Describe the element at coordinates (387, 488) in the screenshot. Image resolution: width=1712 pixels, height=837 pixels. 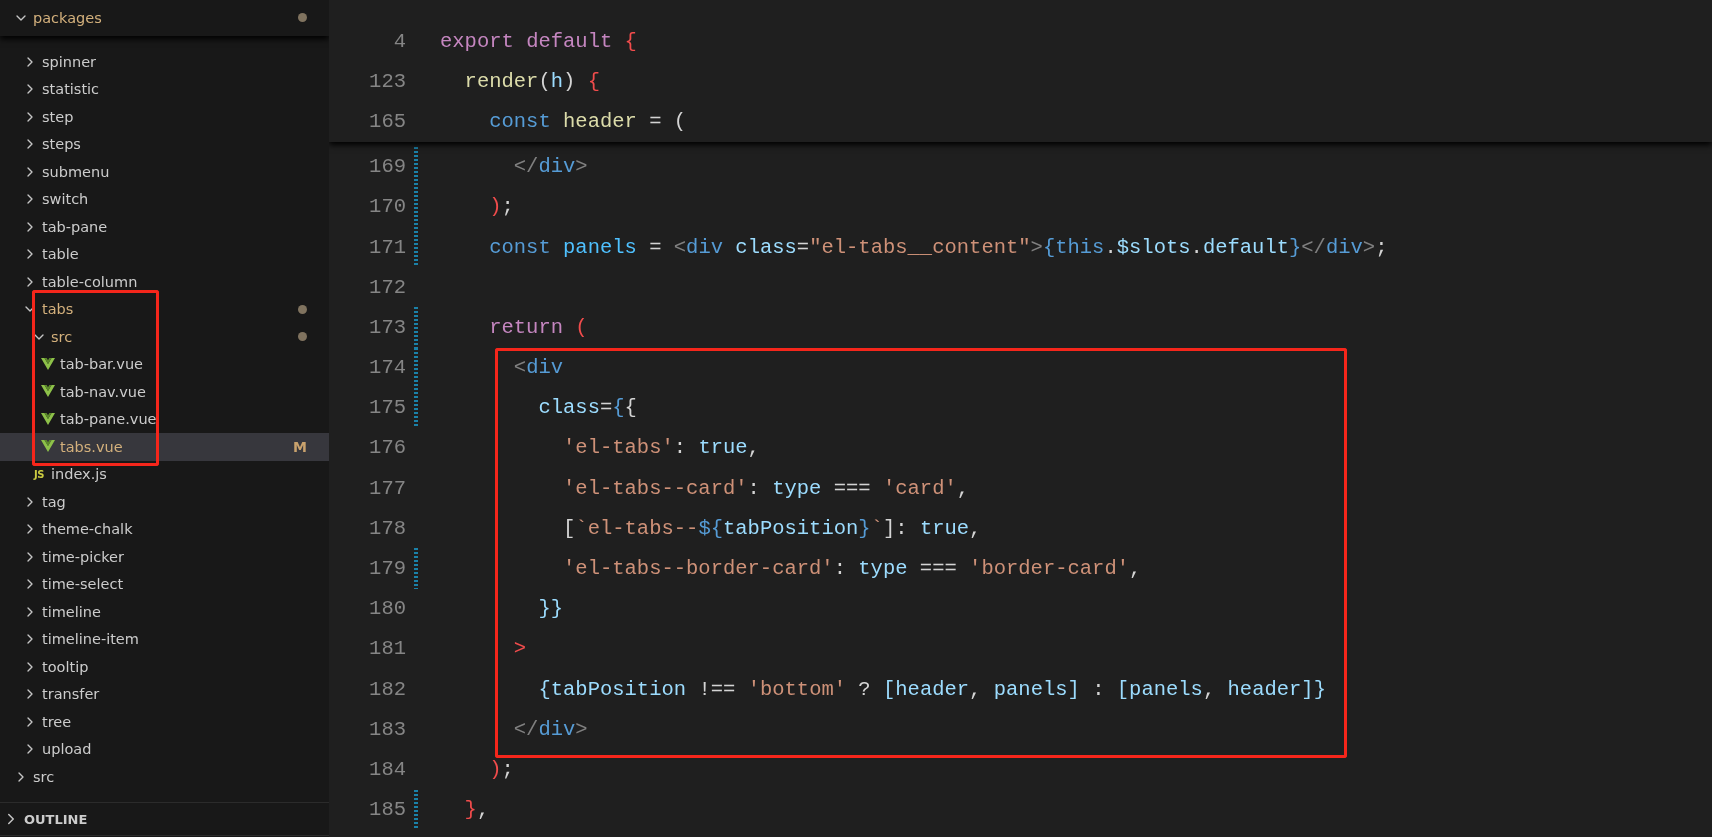
I see `line-number: 177` at that location.